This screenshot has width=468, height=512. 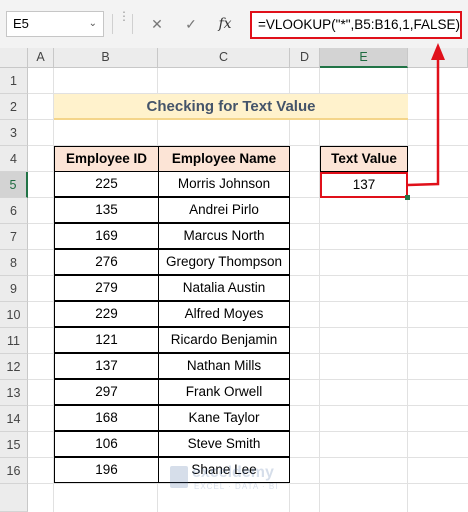 I want to click on arrow-line, so click(x=423, y=121).